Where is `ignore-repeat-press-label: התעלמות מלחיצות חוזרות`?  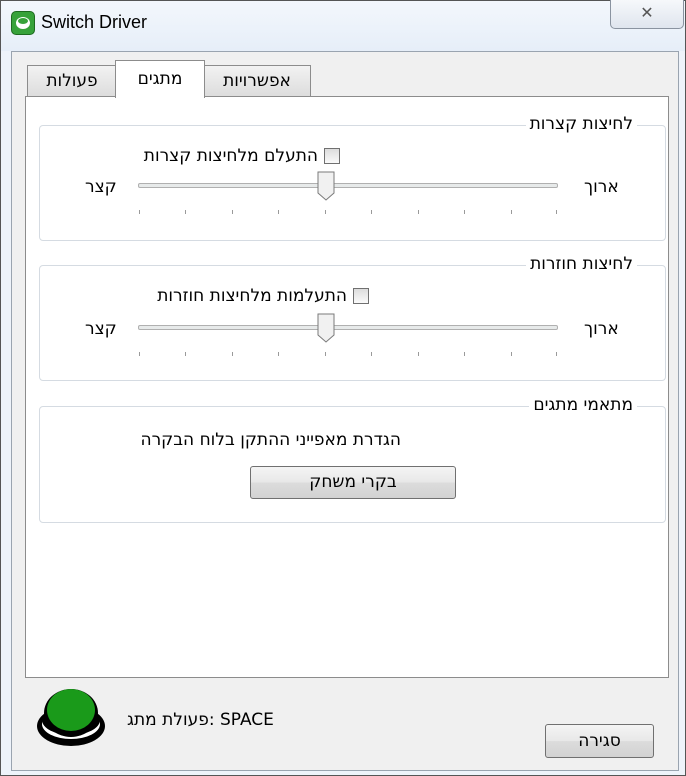 ignore-repeat-press-label: התעלמות מלחיצות חוזרות is located at coordinates (252, 296).